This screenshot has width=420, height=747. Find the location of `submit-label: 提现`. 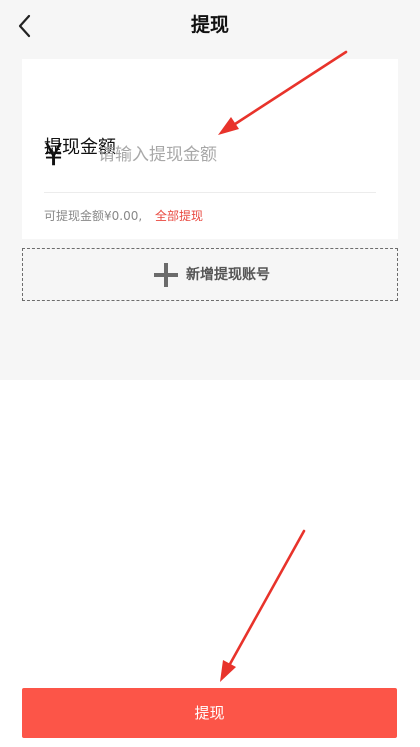

submit-label: 提现 is located at coordinates (209, 713).